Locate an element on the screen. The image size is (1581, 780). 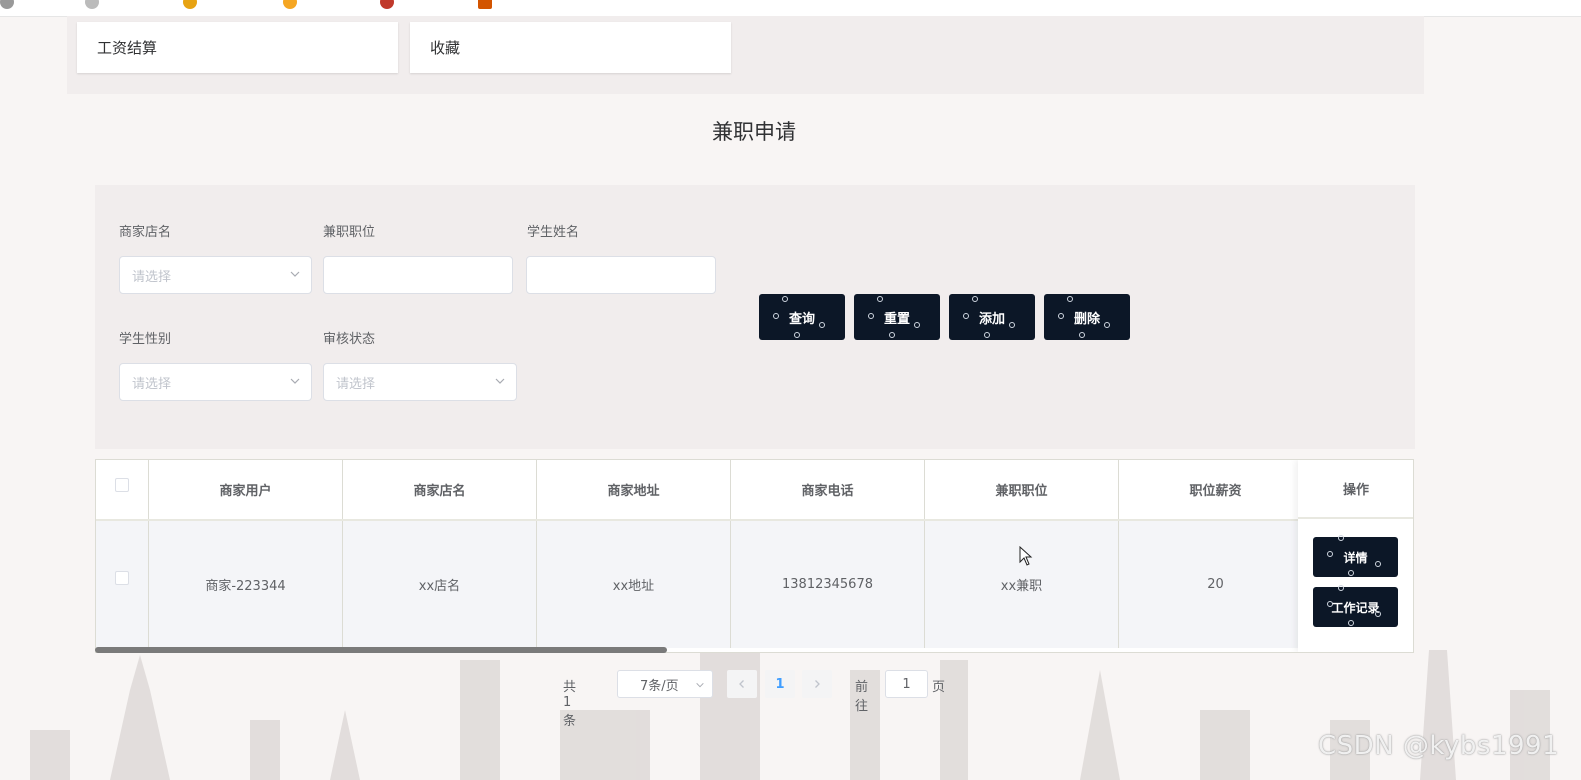
menu-card-label: 工资结算 is located at coordinates (127, 48).